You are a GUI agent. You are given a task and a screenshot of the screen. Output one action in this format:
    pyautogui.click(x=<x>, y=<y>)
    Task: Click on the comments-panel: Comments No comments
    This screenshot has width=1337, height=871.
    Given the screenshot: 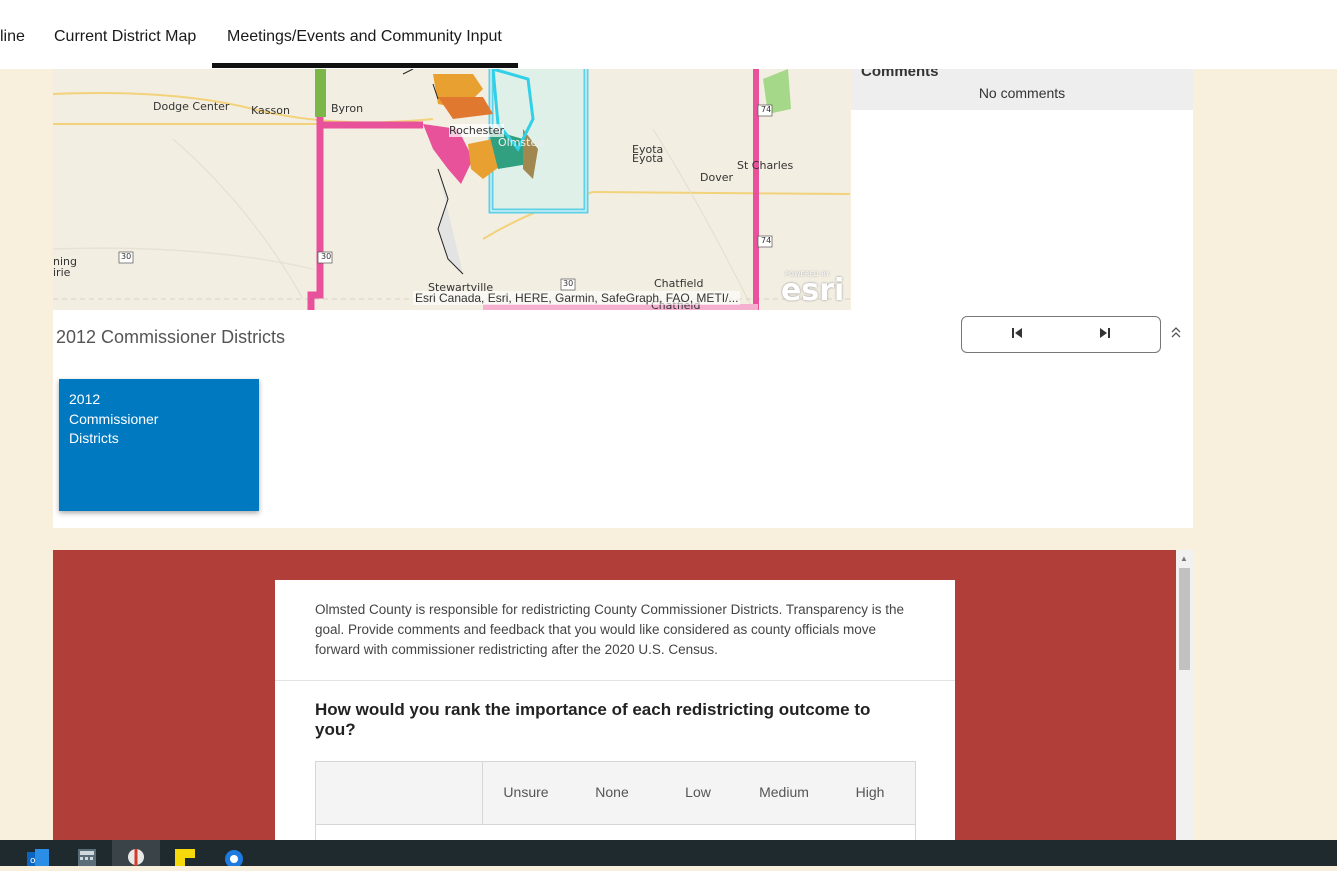 What is the action you would take?
    pyautogui.click(x=1022, y=186)
    